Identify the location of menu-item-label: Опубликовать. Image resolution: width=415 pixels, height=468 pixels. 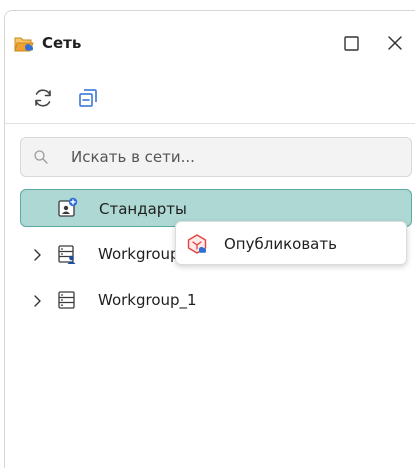
(280, 244).